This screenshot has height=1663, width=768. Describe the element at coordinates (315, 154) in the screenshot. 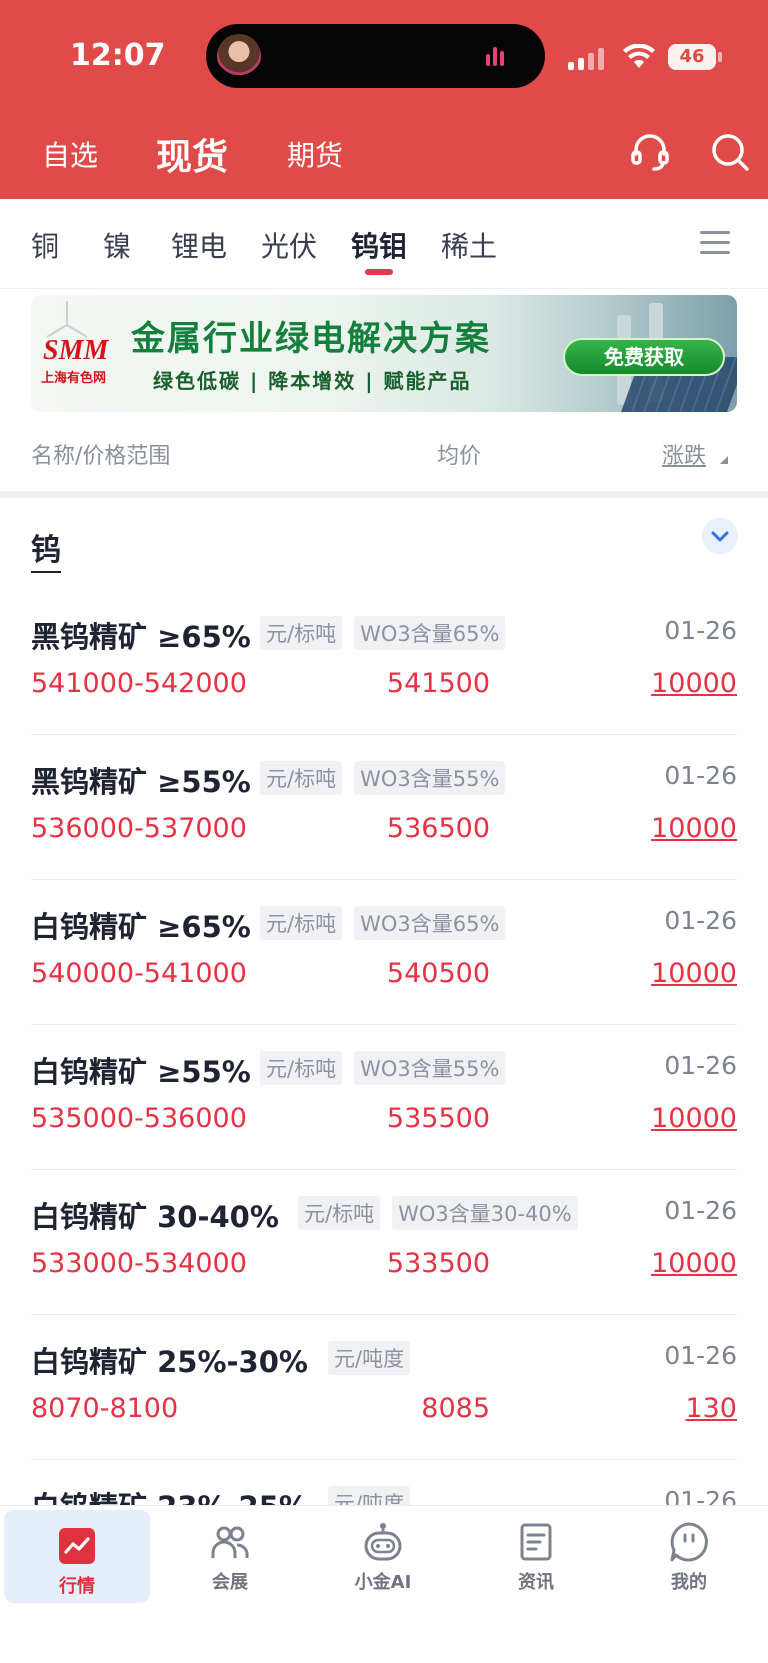

I see `tab-futures: 期货` at that location.